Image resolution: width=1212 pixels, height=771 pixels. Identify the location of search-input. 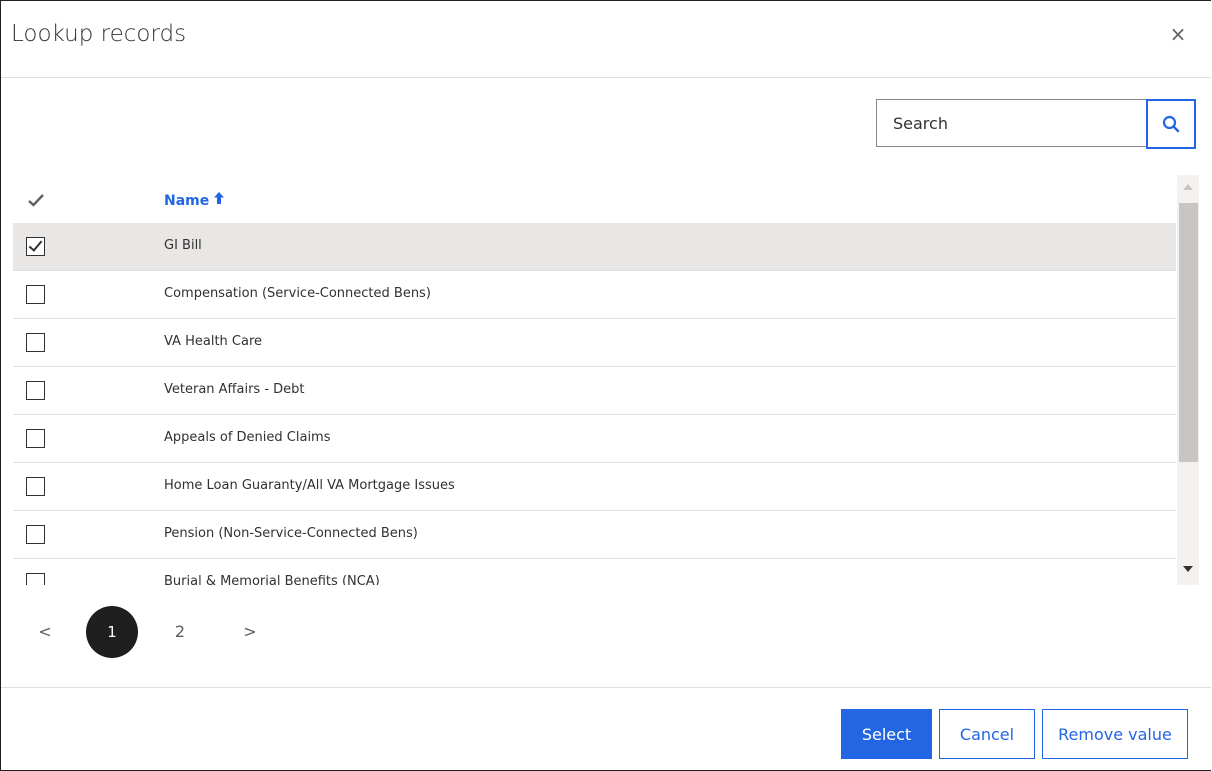
(1011, 123).